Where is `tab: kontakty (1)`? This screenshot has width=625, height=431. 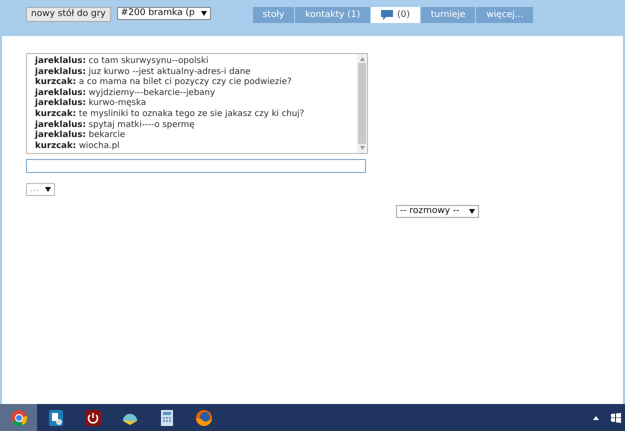 tab: kontakty (1) is located at coordinates (332, 15).